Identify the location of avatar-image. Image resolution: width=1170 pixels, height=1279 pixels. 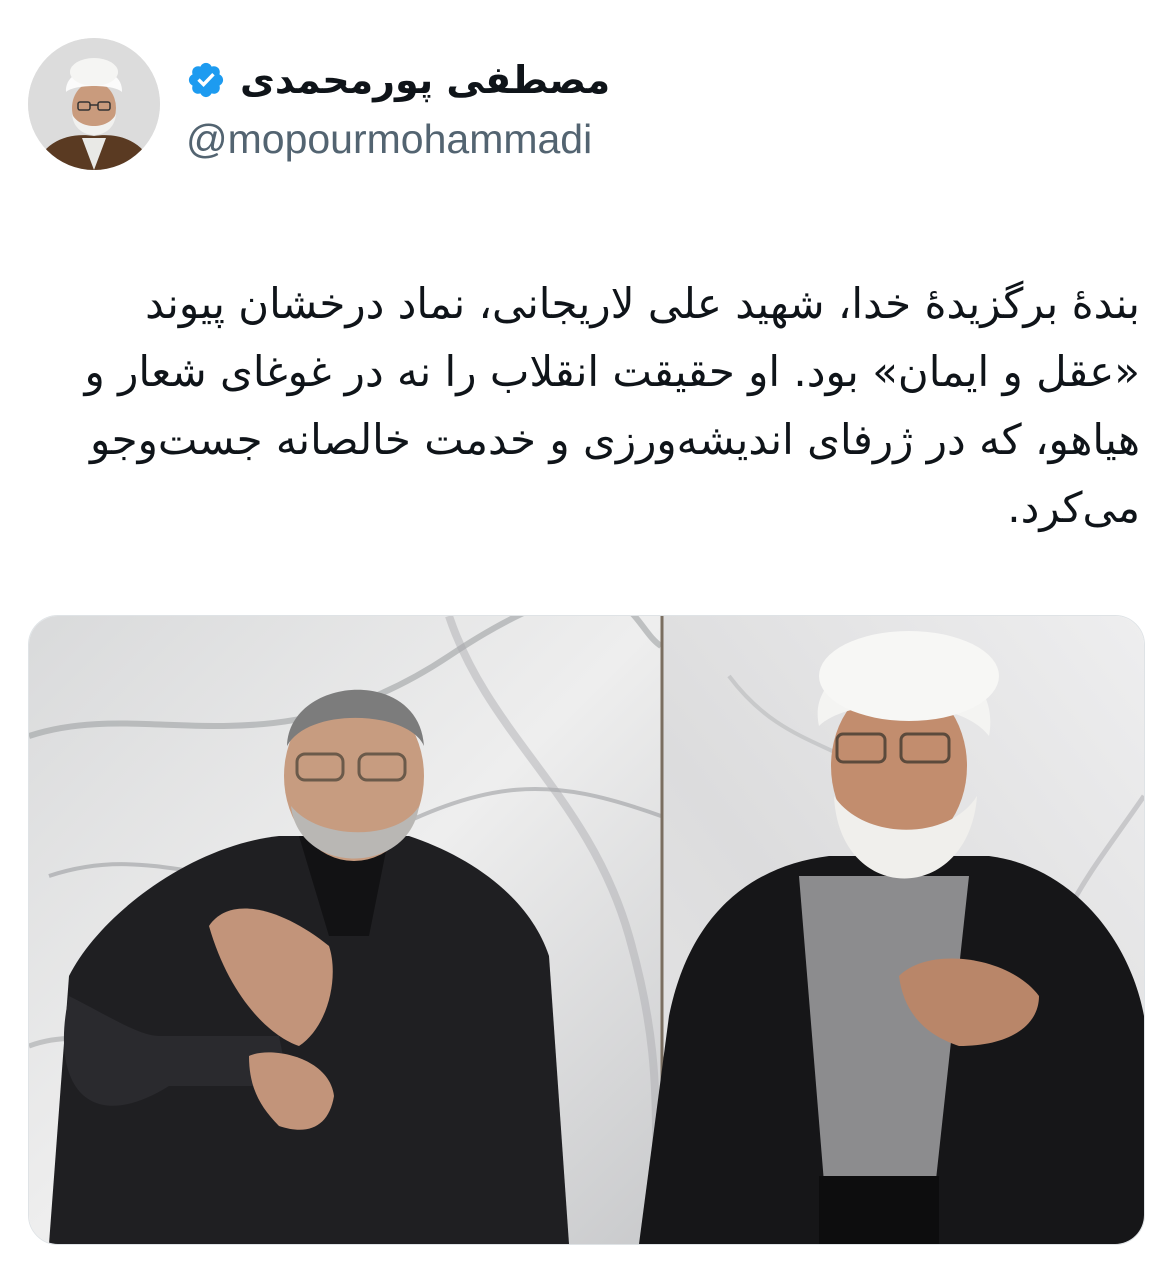
(94, 104).